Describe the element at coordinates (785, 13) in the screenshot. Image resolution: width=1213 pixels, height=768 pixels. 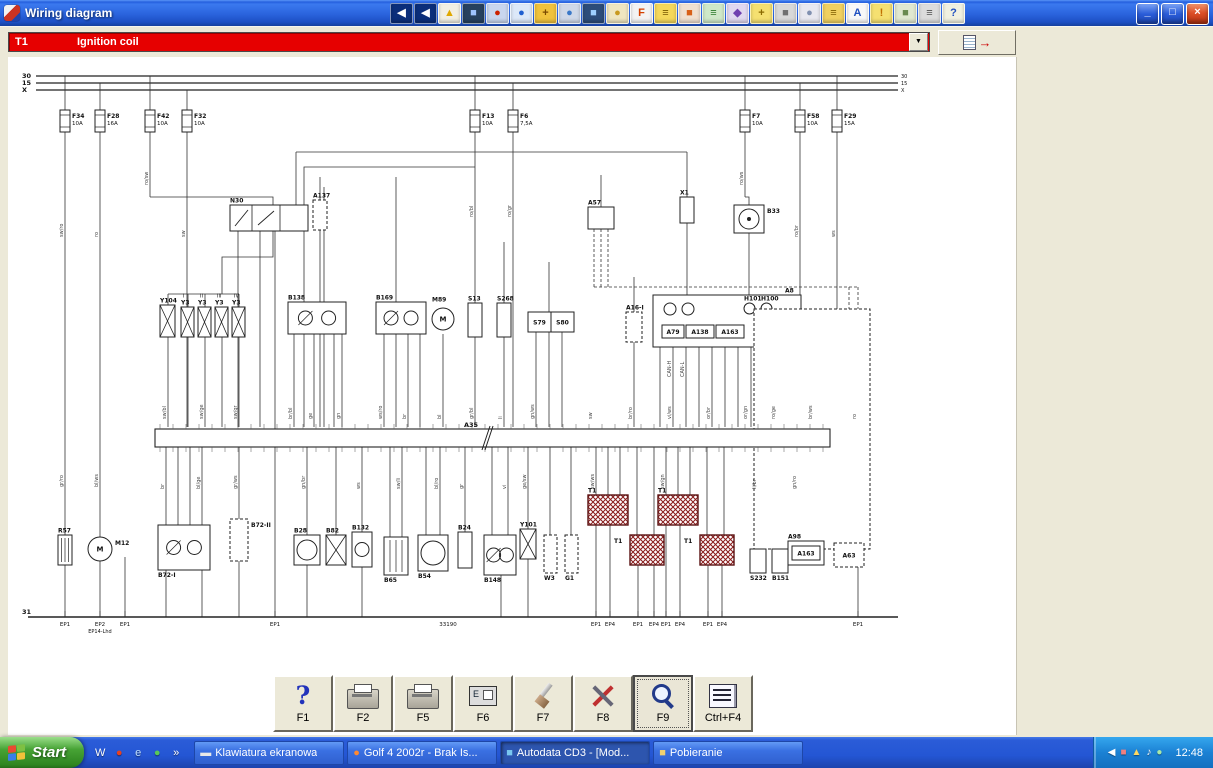
I see `gray-icon: ■` at that location.